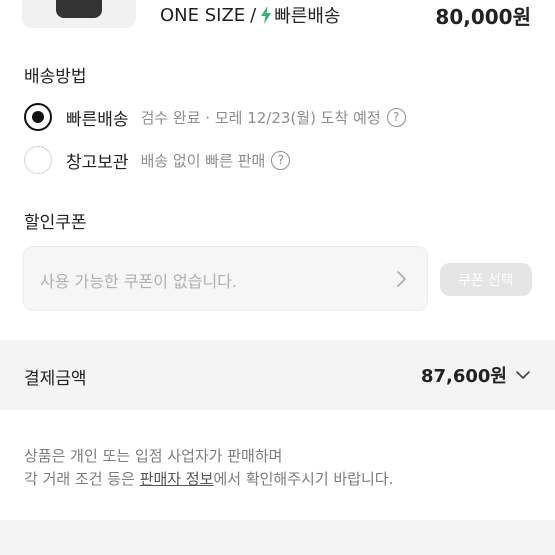 This screenshot has height=555, width=555. I want to click on product-option-line: ONE SIZE / 빠른배송, so click(250, 15).